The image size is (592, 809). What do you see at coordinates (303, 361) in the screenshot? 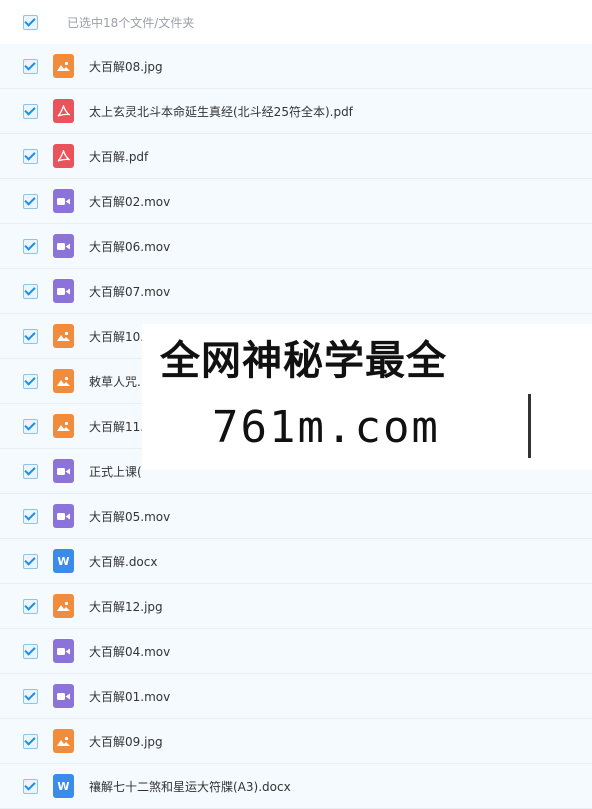
I see `watermark-line1: 全网神秘学最全` at bounding box center [303, 361].